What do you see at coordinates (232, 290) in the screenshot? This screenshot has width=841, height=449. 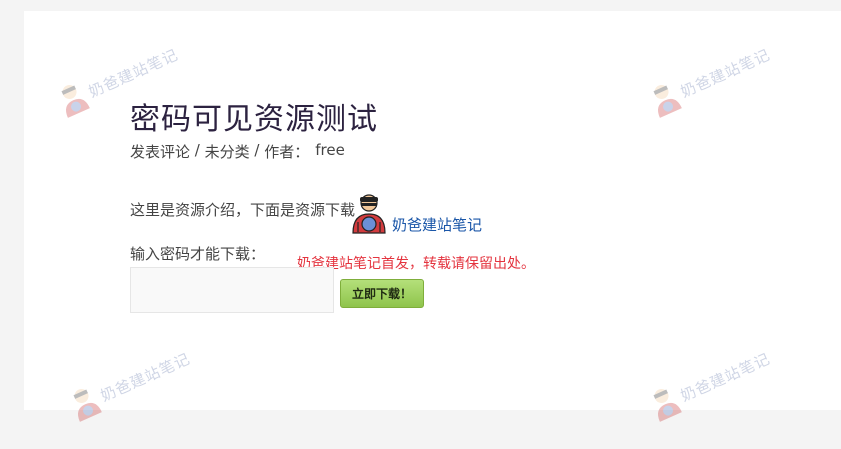 I see `password-input` at bounding box center [232, 290].